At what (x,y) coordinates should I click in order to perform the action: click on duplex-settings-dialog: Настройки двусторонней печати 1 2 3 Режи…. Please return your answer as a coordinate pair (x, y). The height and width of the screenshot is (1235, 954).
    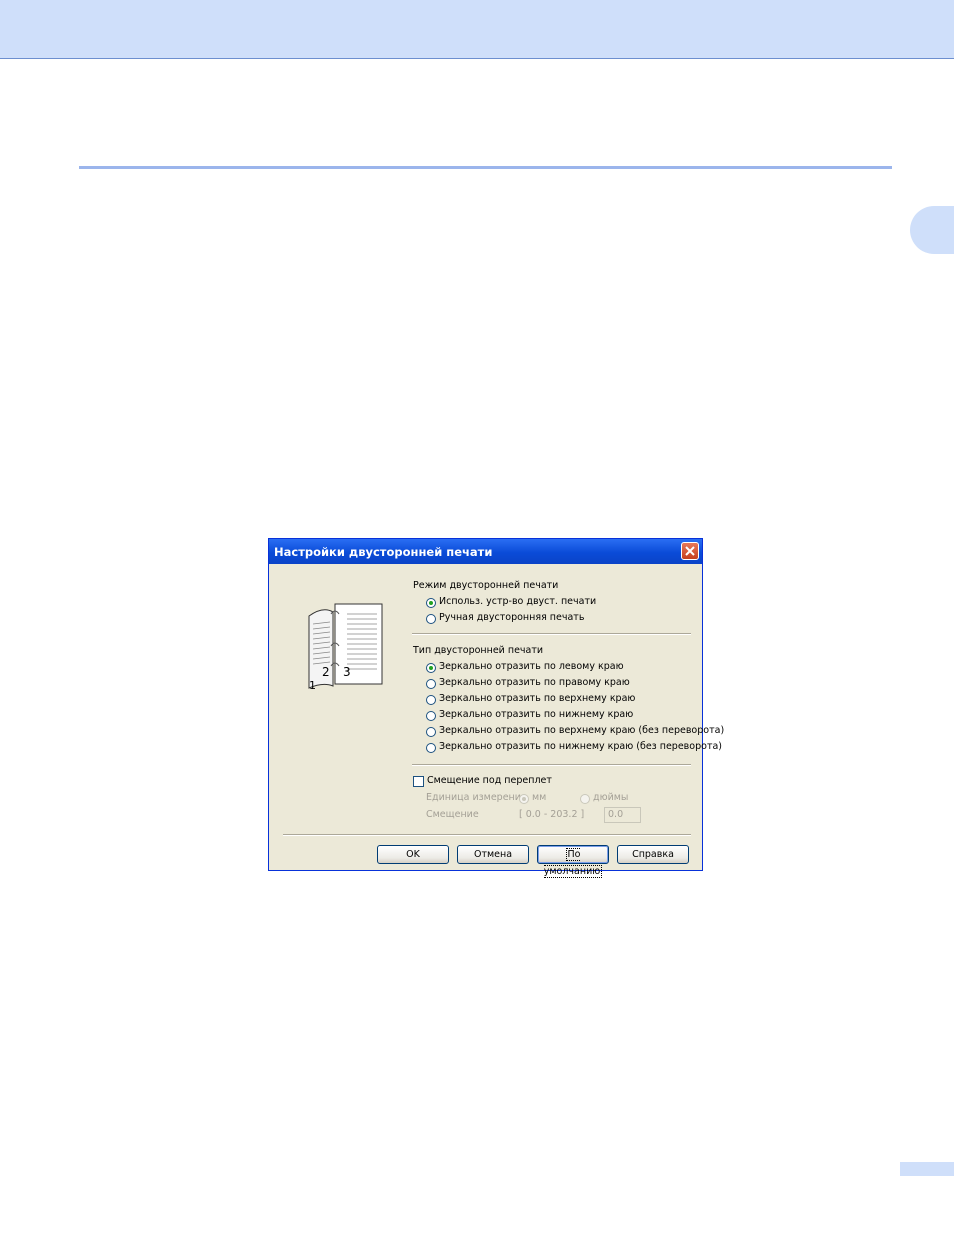
    Looking at the image, I should click on (496, 708).